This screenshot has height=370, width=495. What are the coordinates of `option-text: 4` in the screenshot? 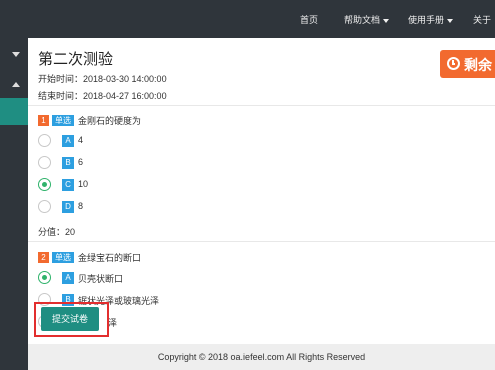 It's located at (81, 140).